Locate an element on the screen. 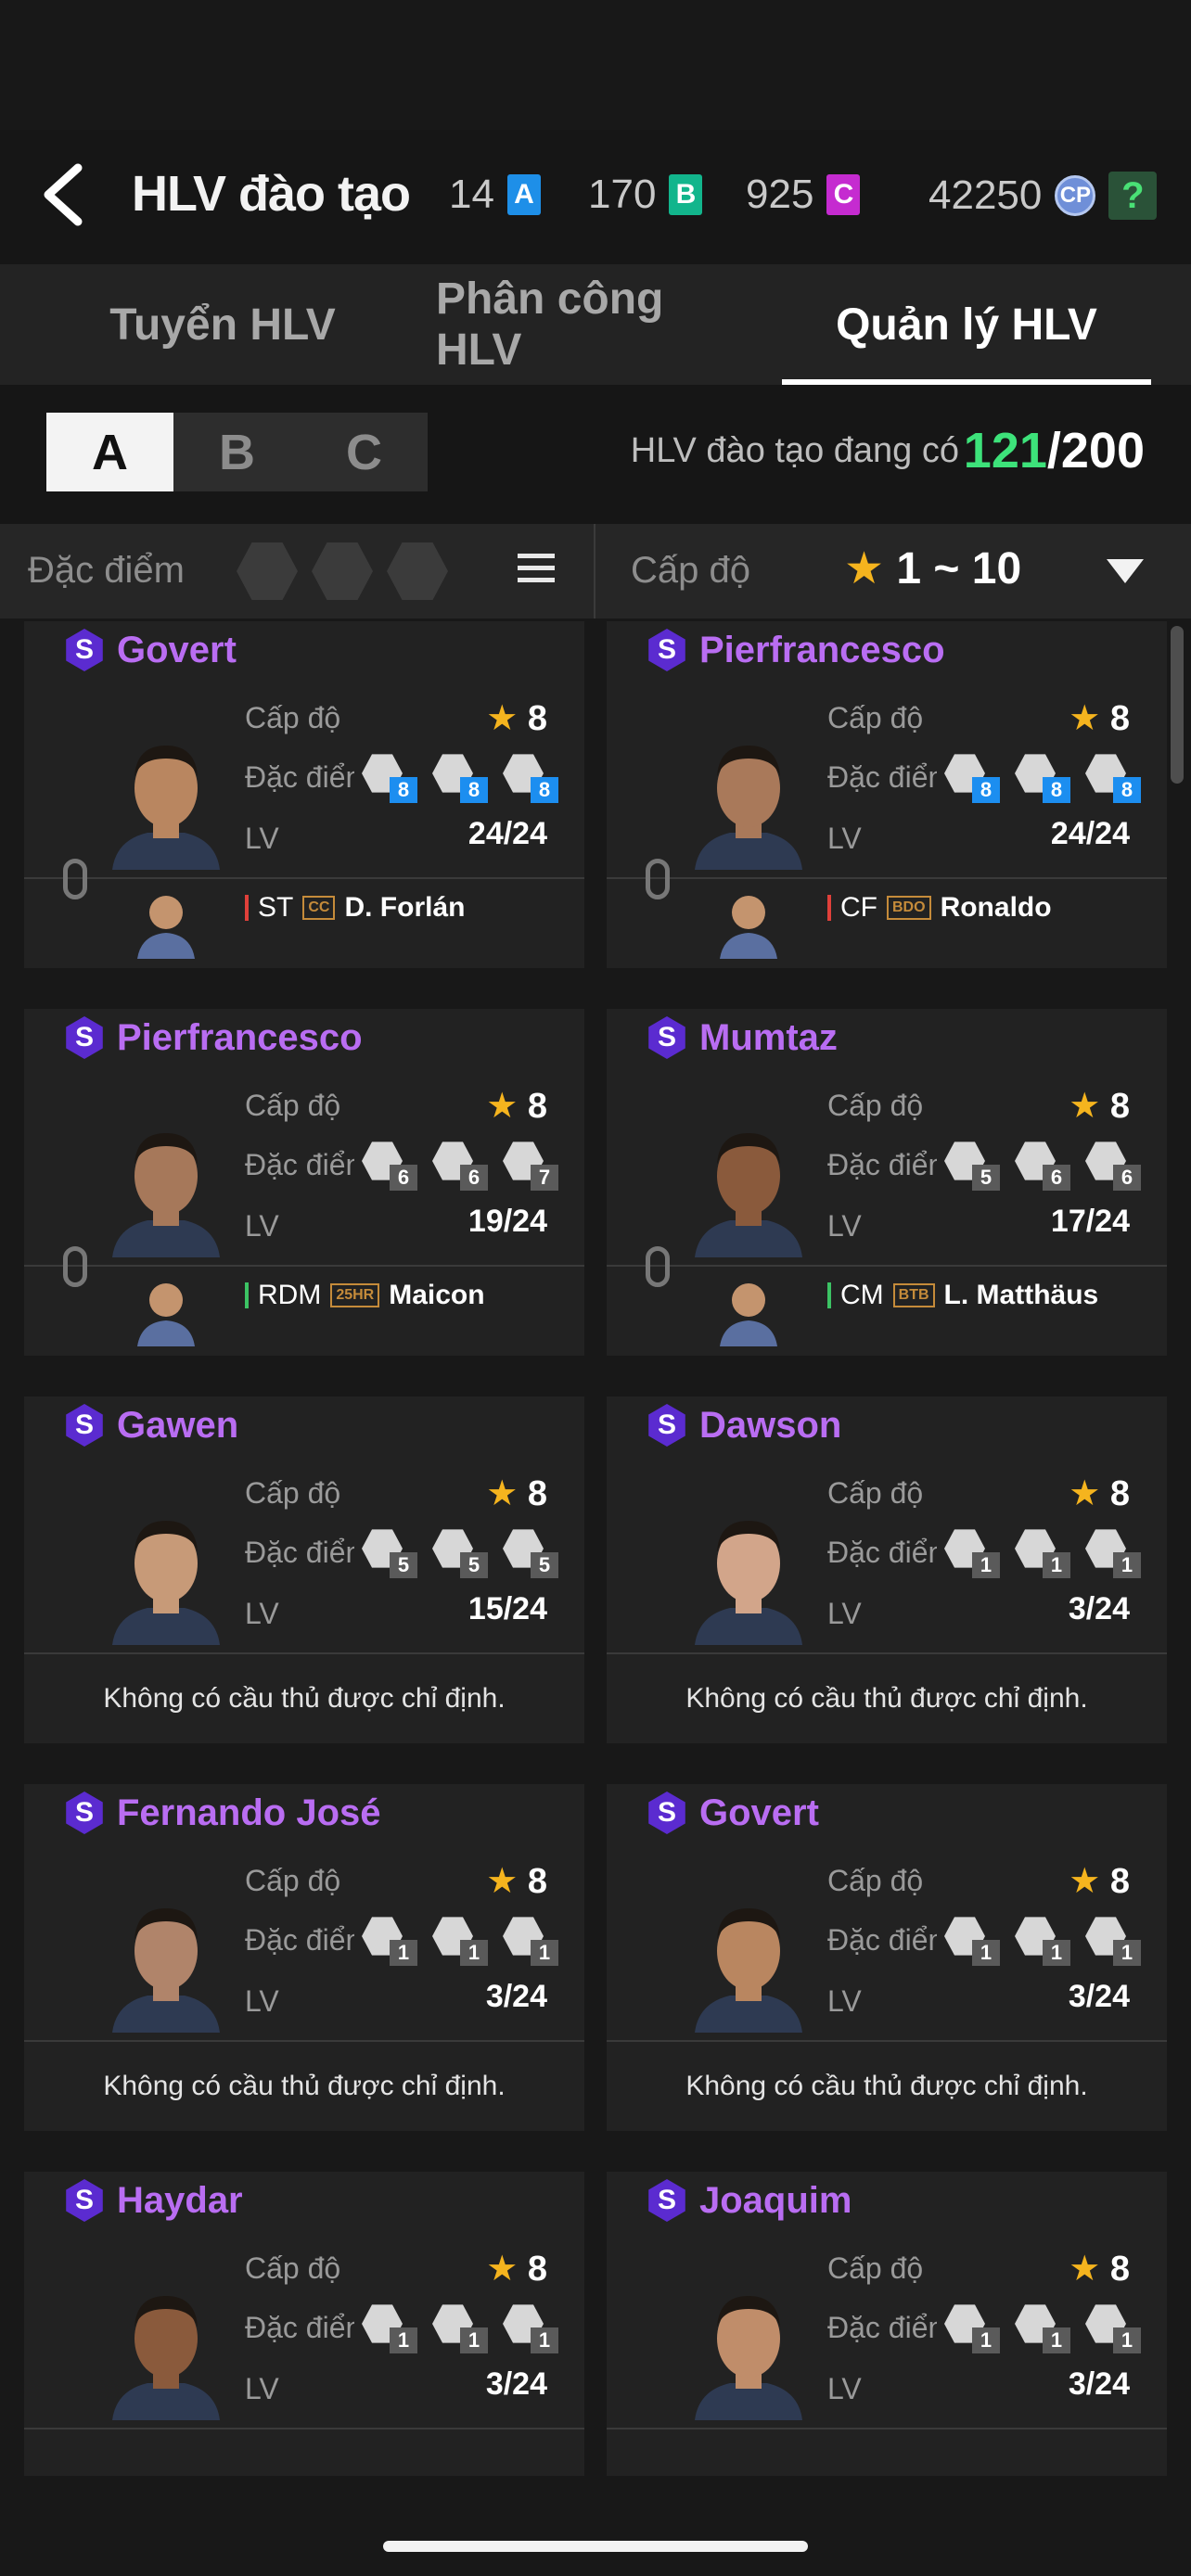  scrollbar is located at coordinates (1177, 705).